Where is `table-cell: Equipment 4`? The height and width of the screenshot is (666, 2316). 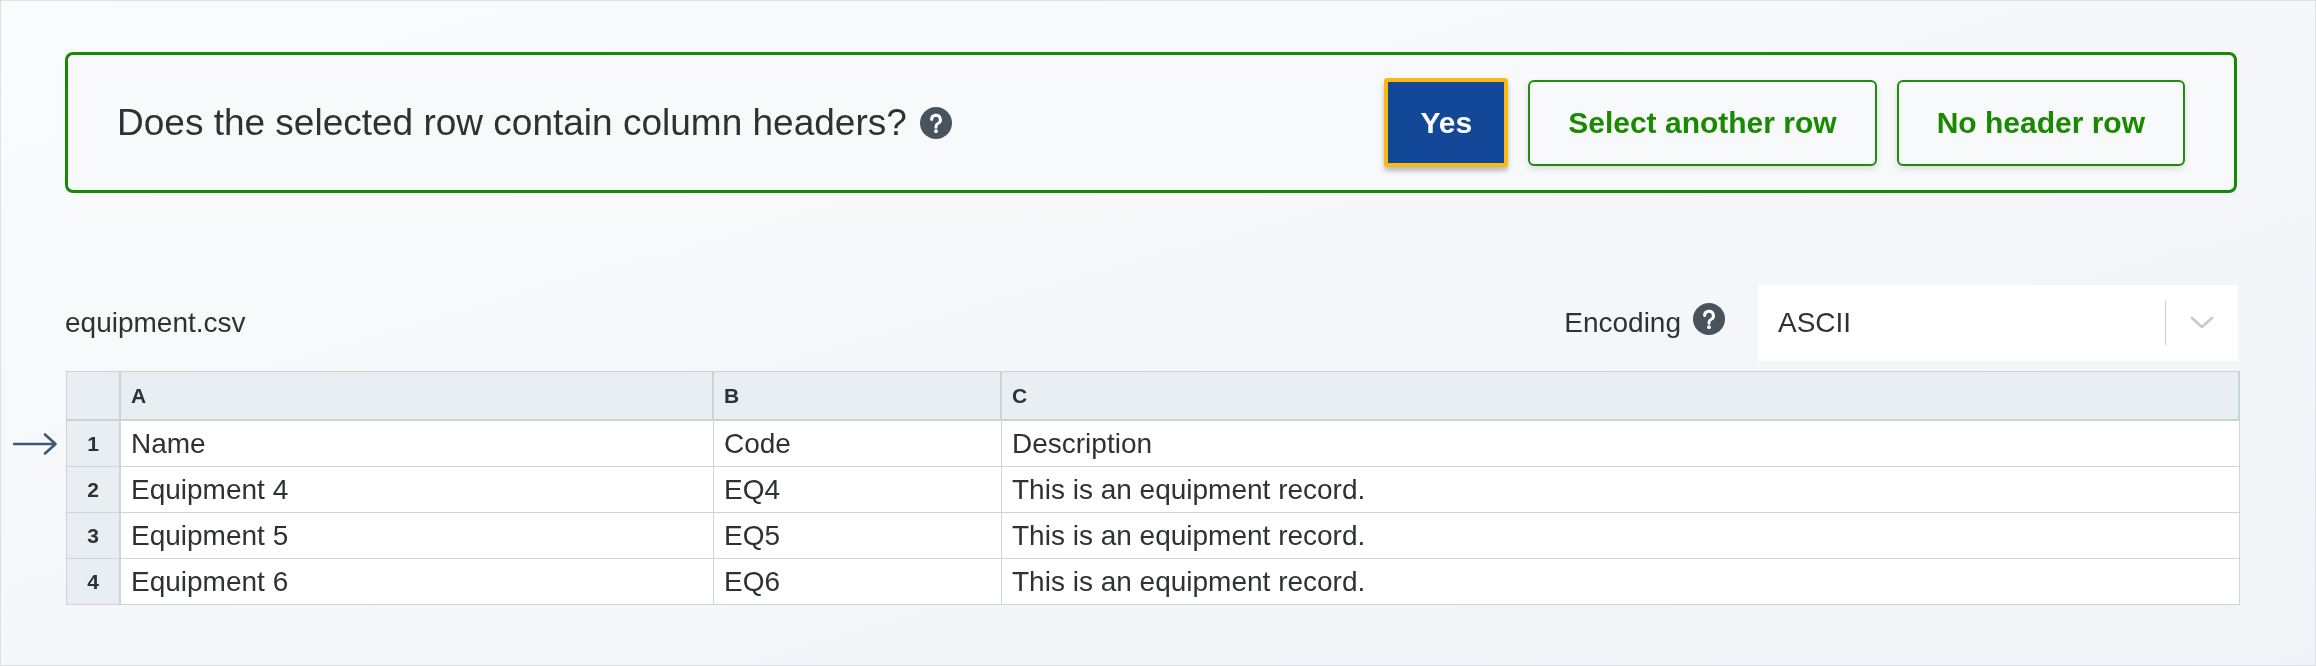 table-cell: Equipment 4 is located at coordinates (417, 490).